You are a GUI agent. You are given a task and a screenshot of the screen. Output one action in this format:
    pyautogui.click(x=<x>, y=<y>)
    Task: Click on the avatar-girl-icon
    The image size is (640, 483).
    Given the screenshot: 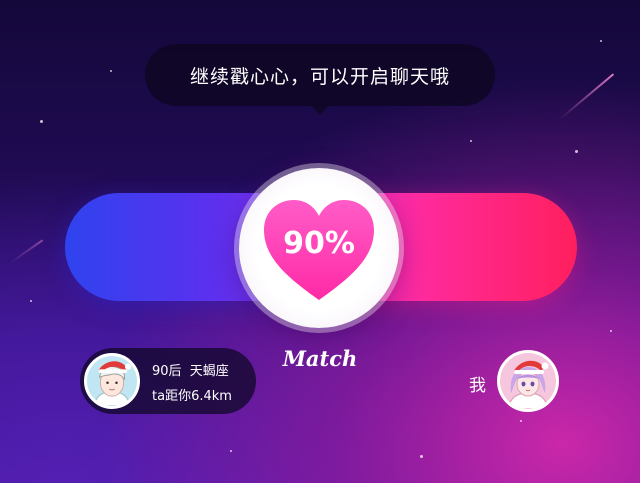 What is the action you would take?
    pyautogui.click(x=528, y=381)
    